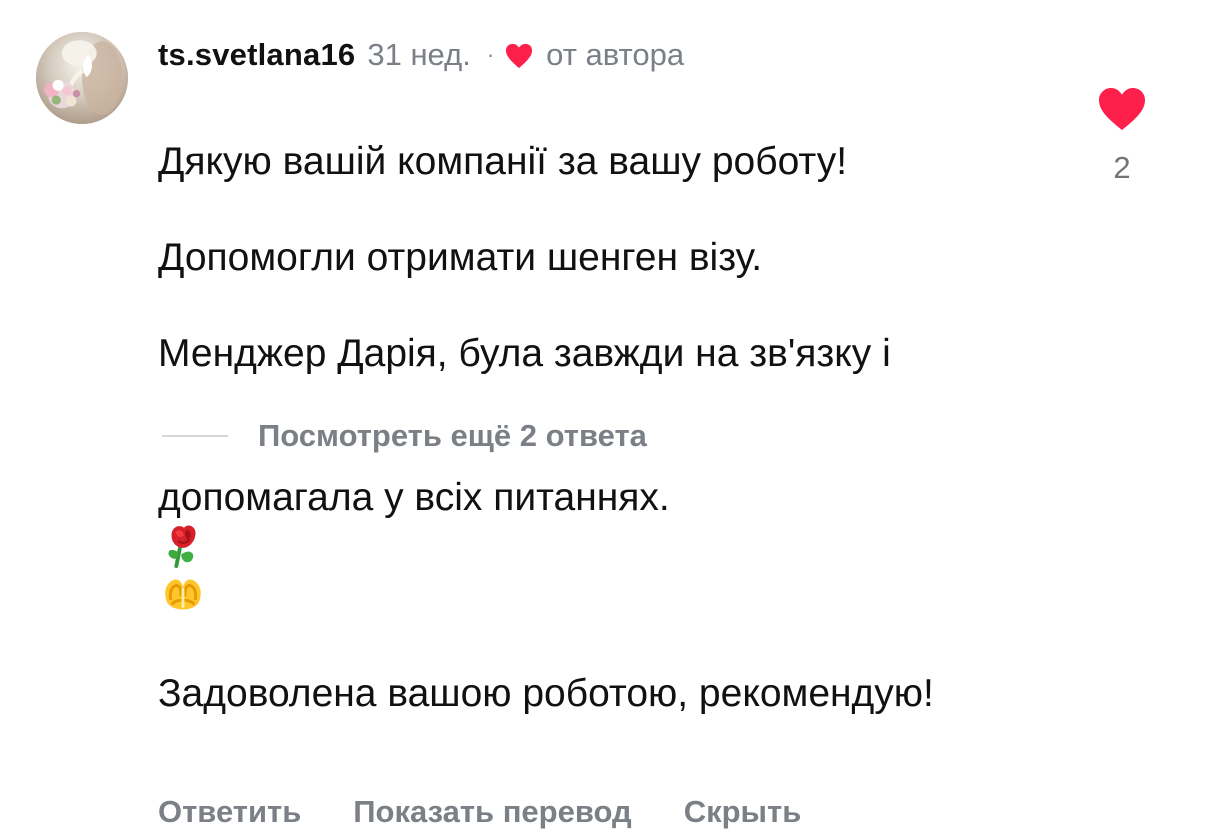 The image size is (1206, 830). What do you see at coordinates (195, 436) in the screenshot?
I see `replies-divider` at bounding box center [195, 436].